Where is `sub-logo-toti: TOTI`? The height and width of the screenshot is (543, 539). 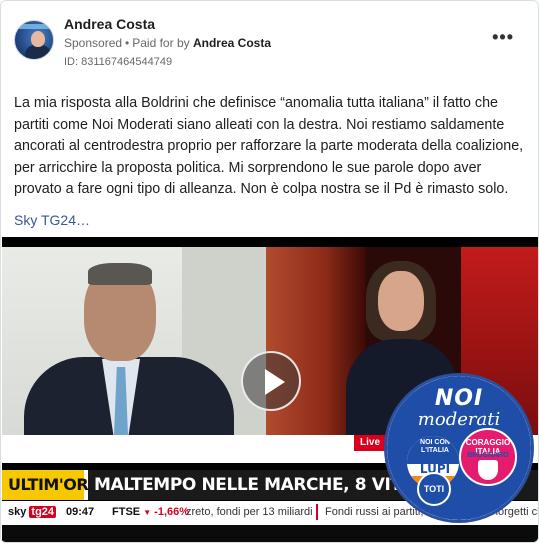 sub-logo-toti: TOTI is located at coordinates (434, 489).